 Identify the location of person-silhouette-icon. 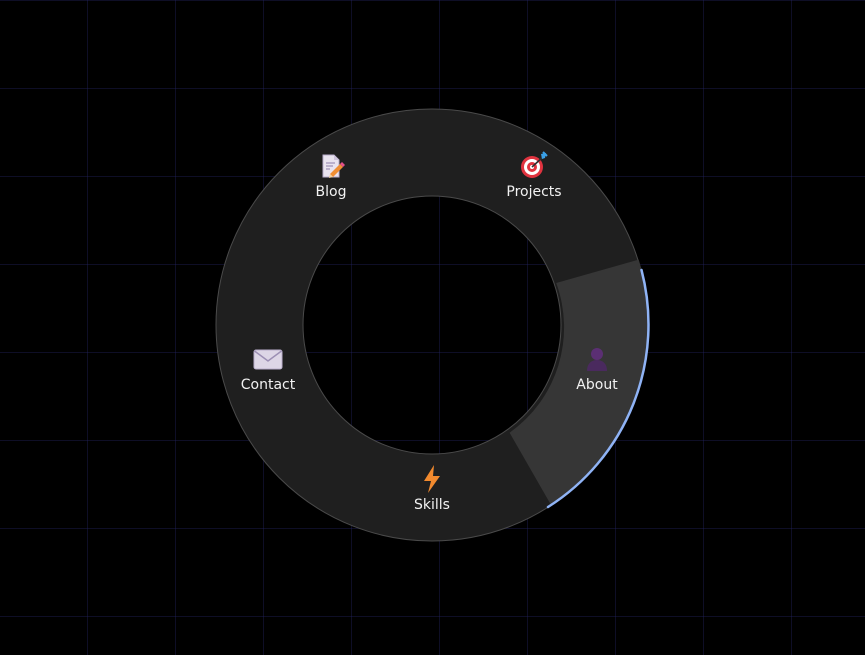
(597, 359).